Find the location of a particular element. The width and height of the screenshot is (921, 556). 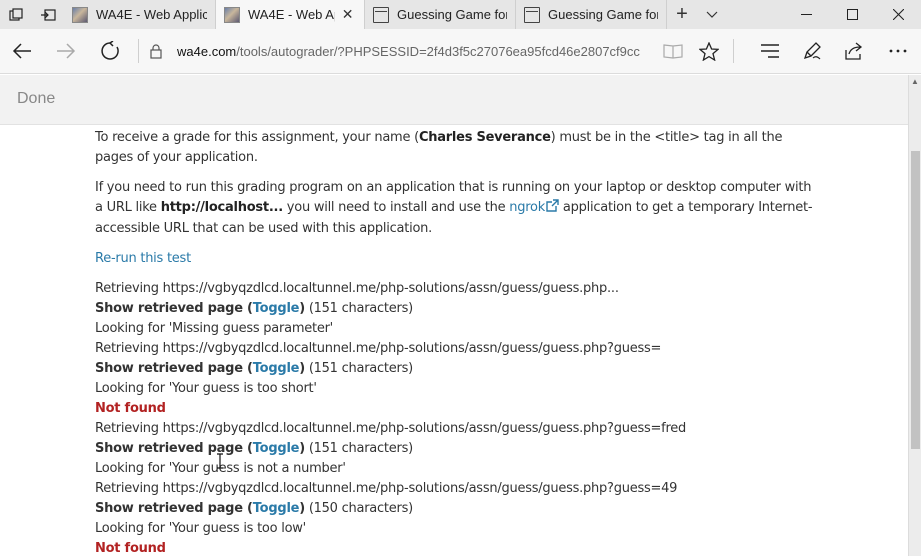

forward-button is located at coordinates (66, 51).